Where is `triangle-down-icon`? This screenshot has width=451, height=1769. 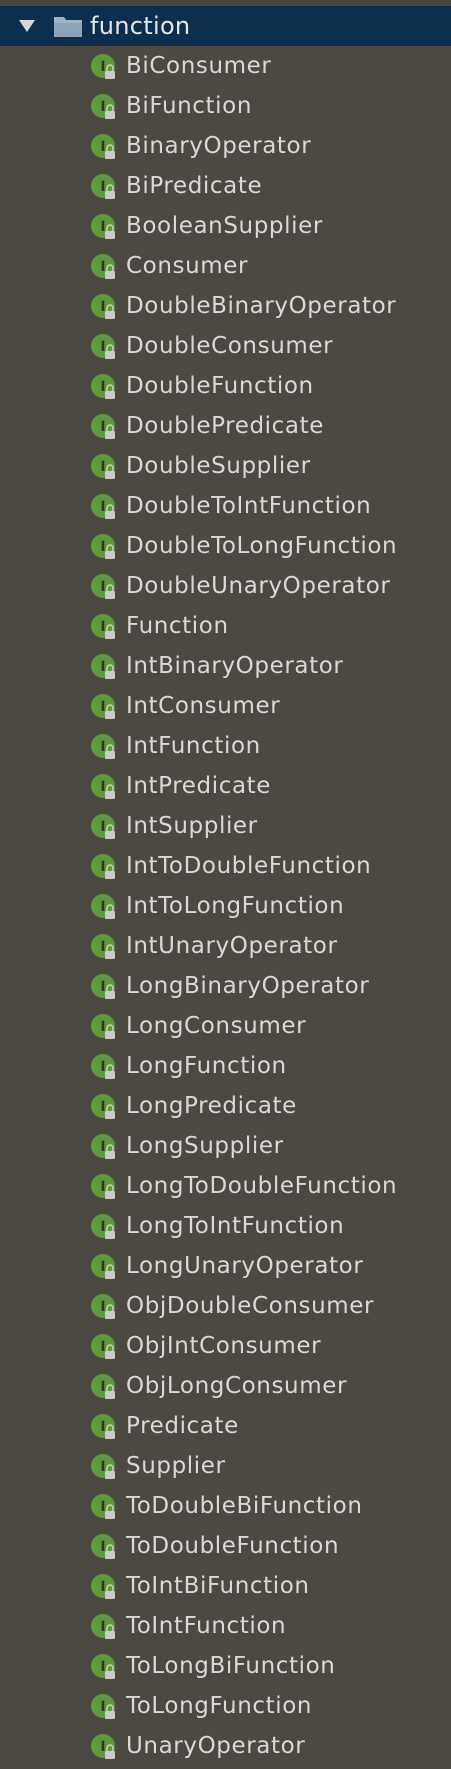 triangle-down-icon is located at coordinates (27, 26).